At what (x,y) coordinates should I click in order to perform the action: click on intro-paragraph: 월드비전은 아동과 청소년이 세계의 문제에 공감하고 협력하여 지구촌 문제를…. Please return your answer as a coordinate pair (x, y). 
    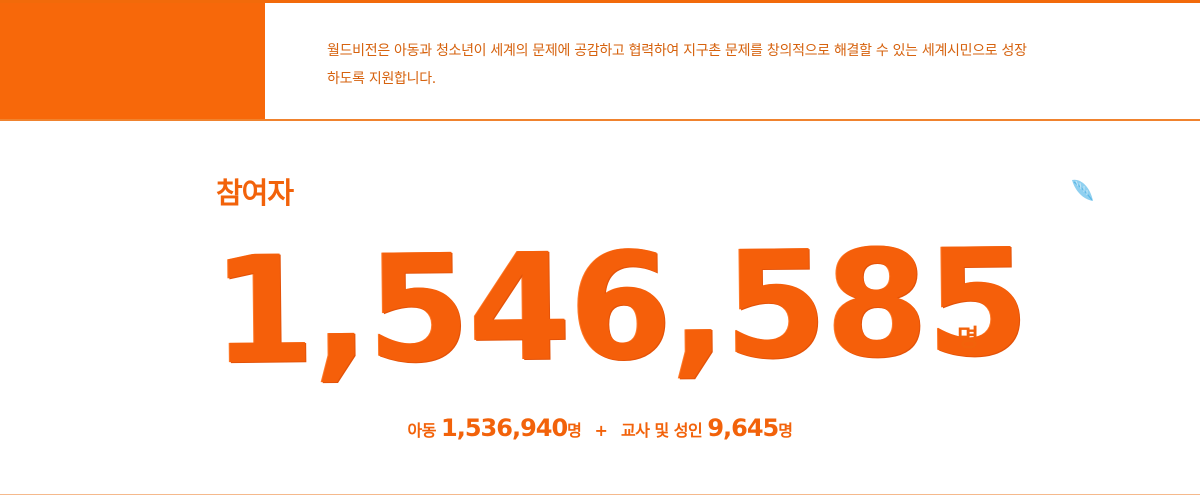
    Looking at the image, I should click on (762, 65).